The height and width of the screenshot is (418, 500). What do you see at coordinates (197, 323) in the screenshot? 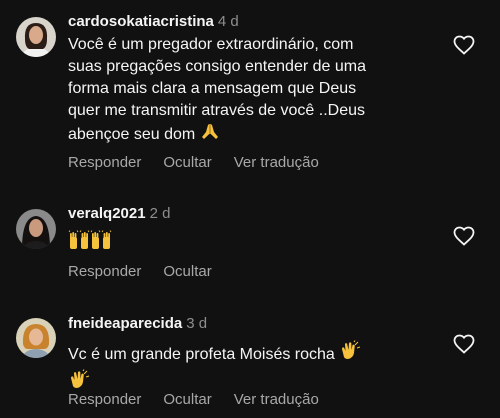
I see `timestamp: 3 d` at bounding box center [197, 323].